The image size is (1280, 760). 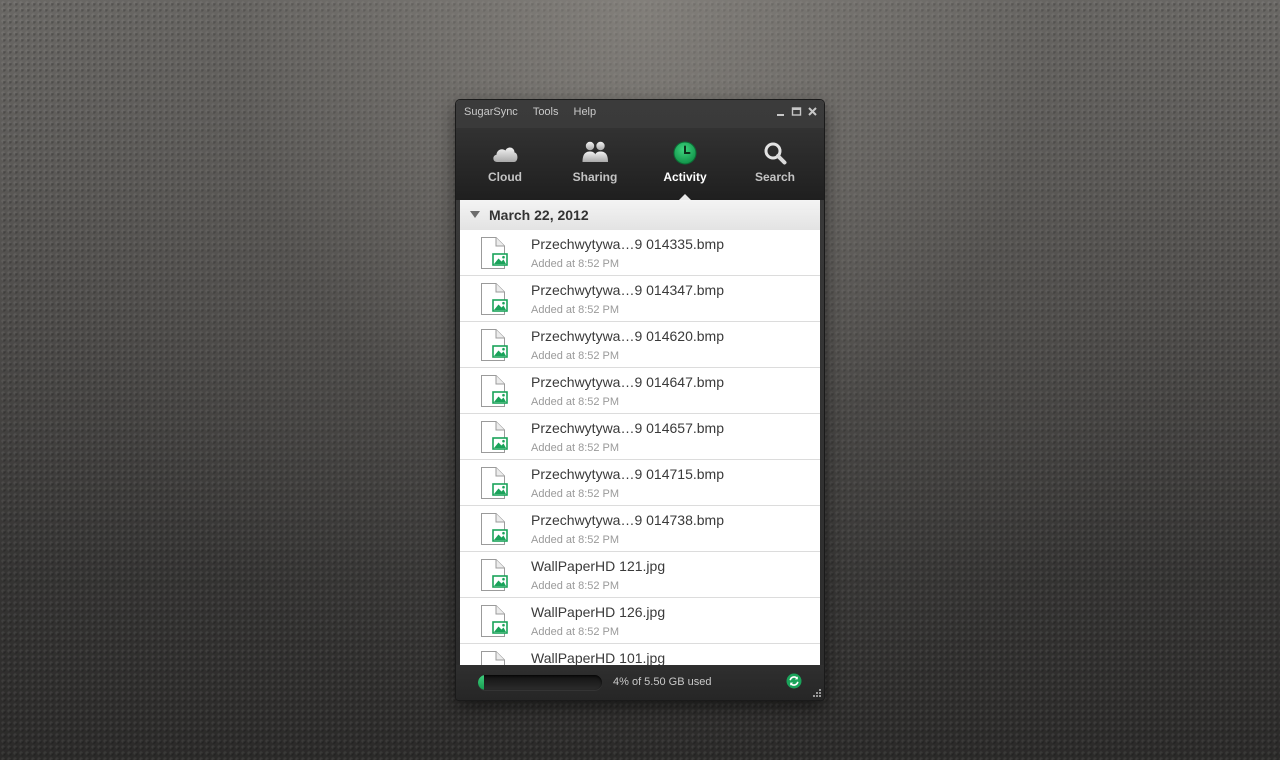 What do you see at coordinates (817, 693) in the screenshot?
I see `resize-grip-icon` at bounding box center [817, 693].